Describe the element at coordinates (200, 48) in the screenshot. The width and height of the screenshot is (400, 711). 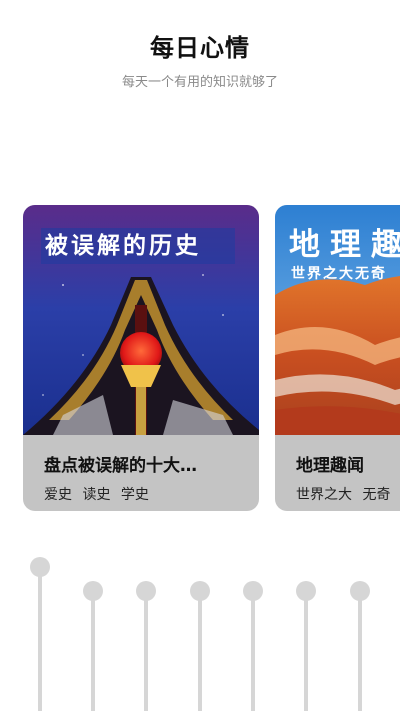
I see `page-title: 每日心情` at that location.